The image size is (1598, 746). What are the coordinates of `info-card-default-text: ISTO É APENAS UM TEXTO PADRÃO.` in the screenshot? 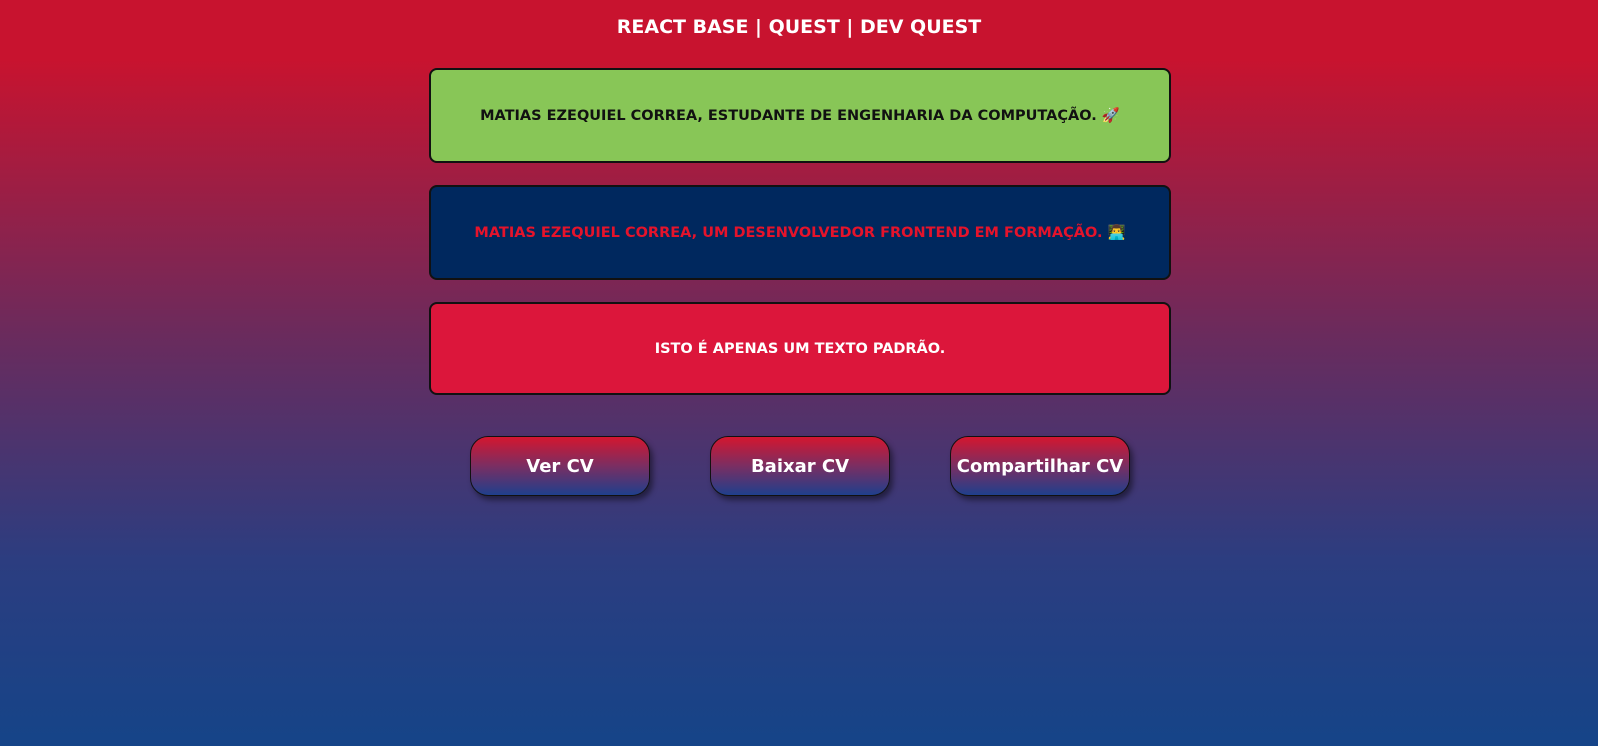 It's located at (800, 348).